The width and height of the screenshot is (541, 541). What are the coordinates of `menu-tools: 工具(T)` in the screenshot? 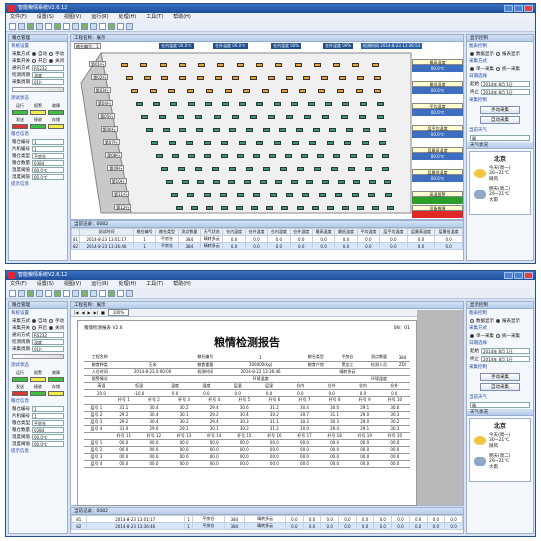 It's located at (154, 284).